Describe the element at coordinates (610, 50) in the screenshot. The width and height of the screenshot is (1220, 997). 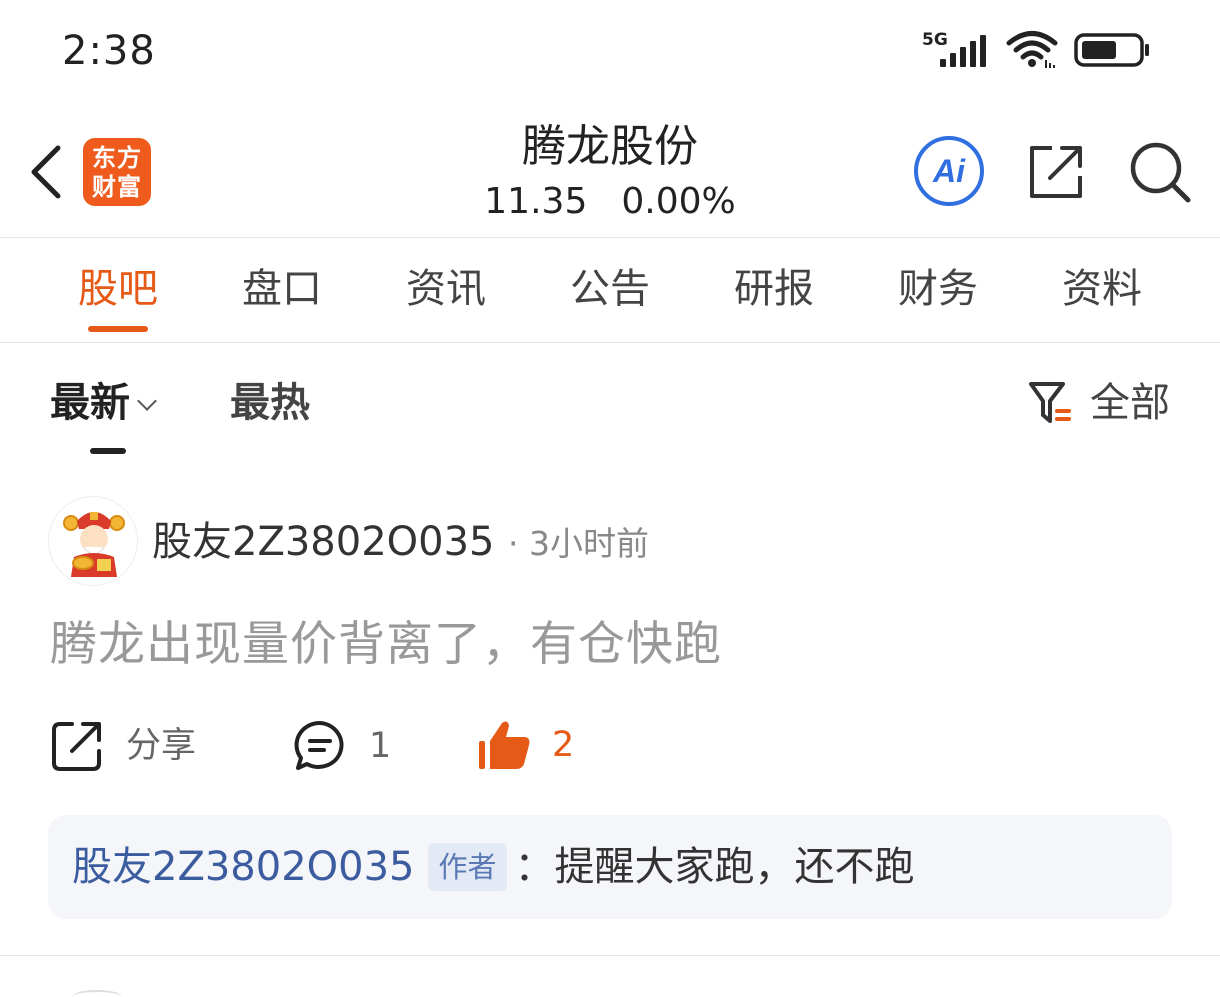
I see `status-bar: 2:38 5G` at that location.